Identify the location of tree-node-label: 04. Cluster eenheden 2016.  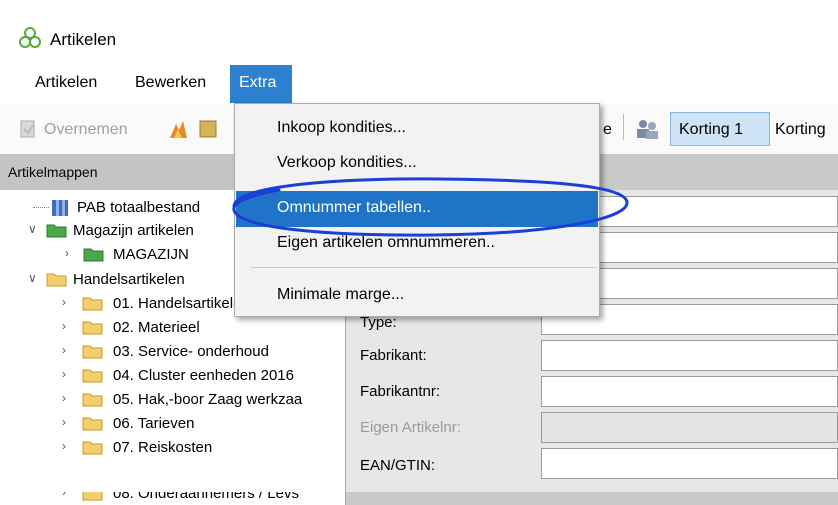
(203, 375).